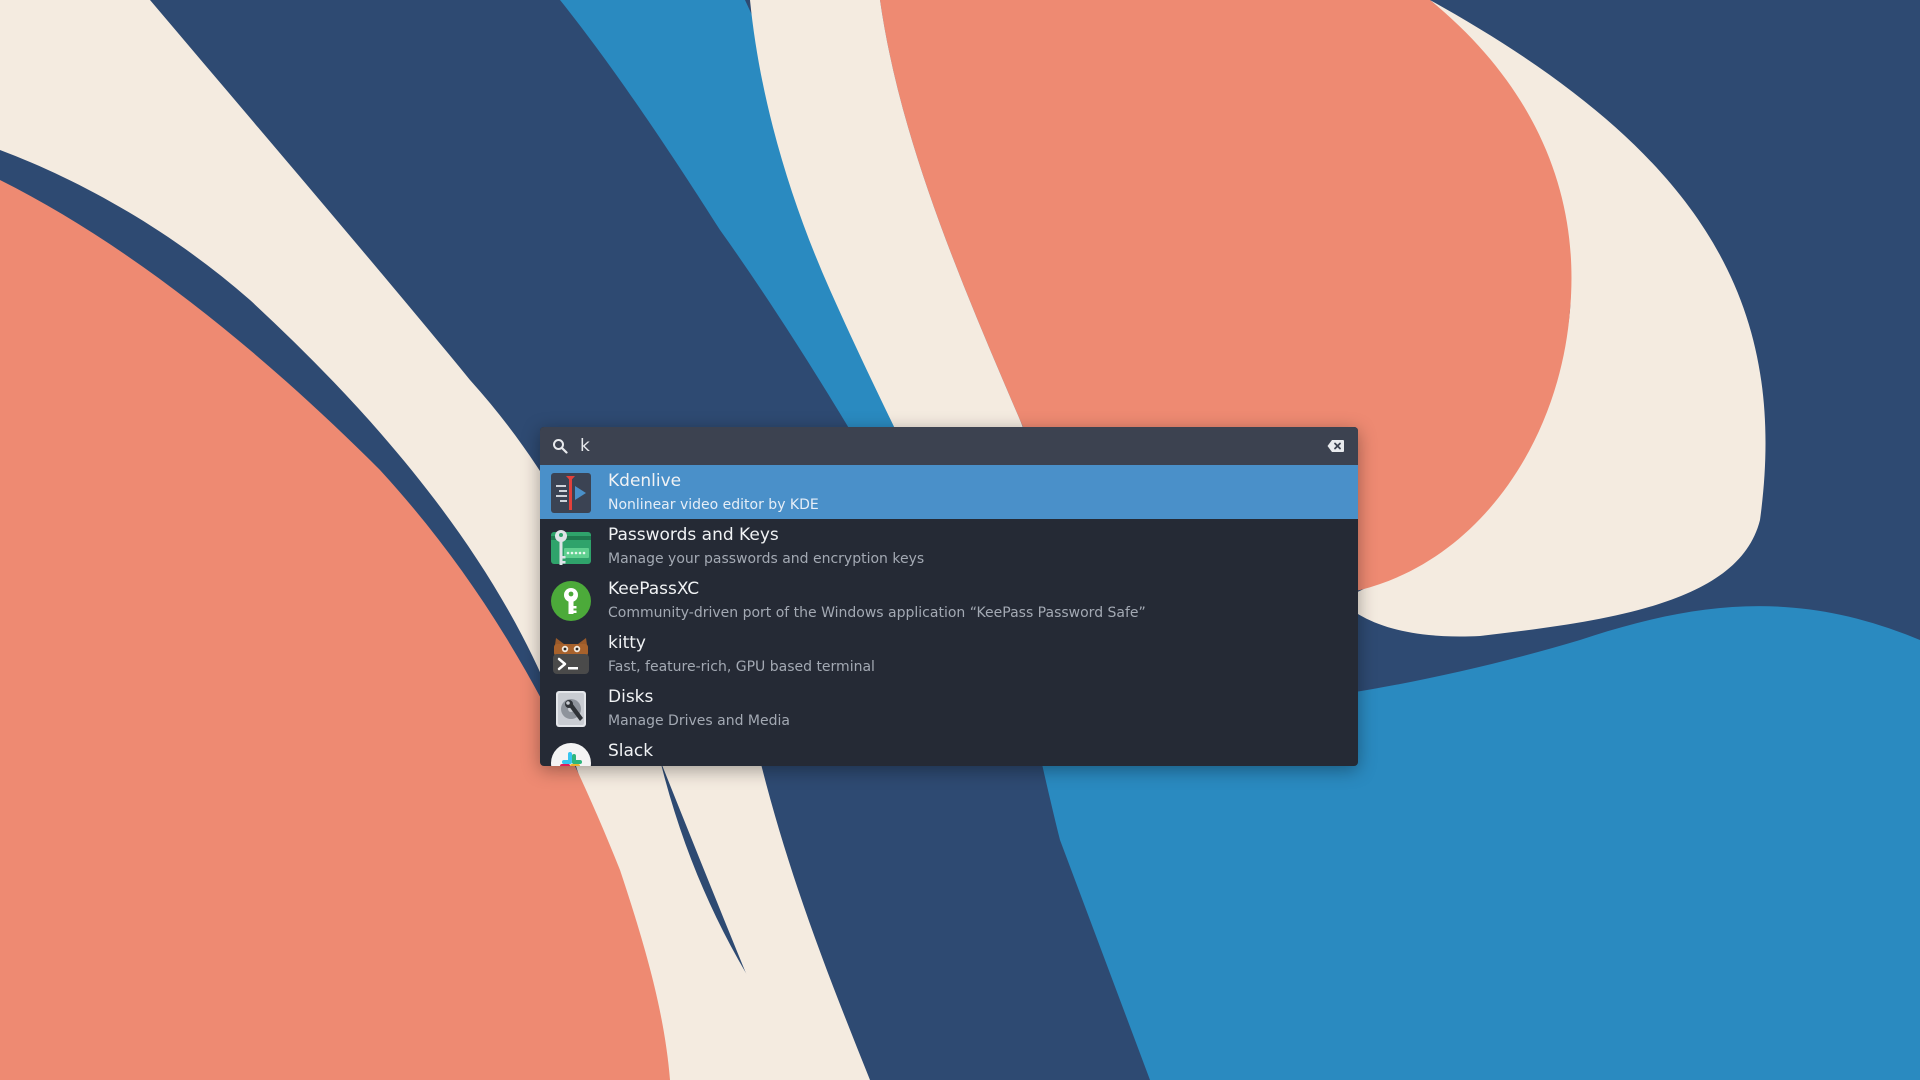 Image resolution: width=1920 pixels, height=1080 pixels. What do you see at coordinates (631, 751) in the screenshot?
I see `result-name: Slack` at bounding box center [631, 751].